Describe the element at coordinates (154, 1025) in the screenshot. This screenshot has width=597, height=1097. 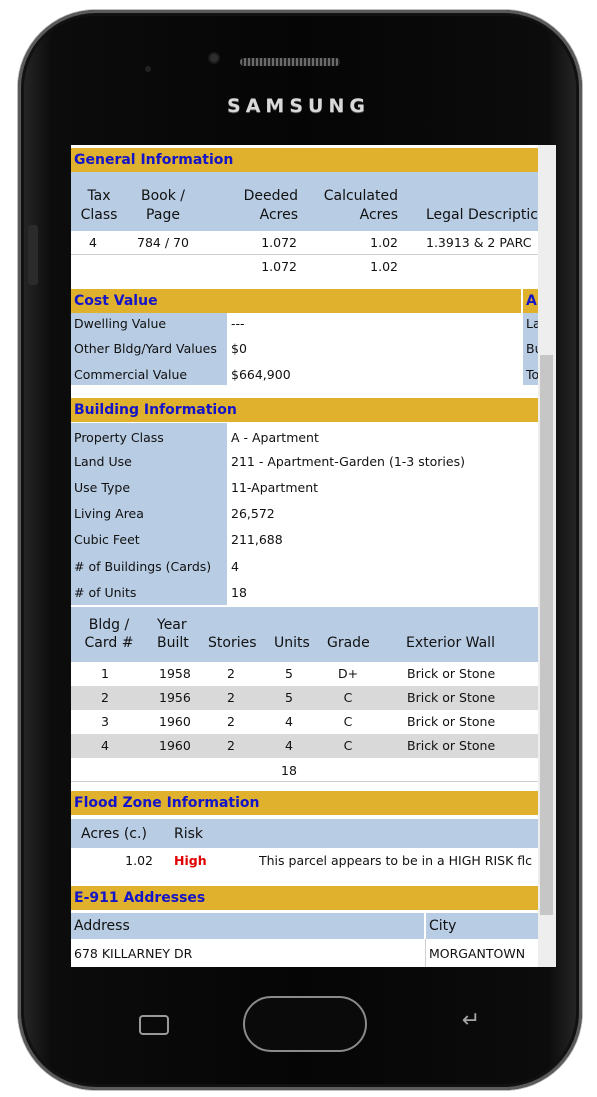
I see `recent-apps-key` at that location.